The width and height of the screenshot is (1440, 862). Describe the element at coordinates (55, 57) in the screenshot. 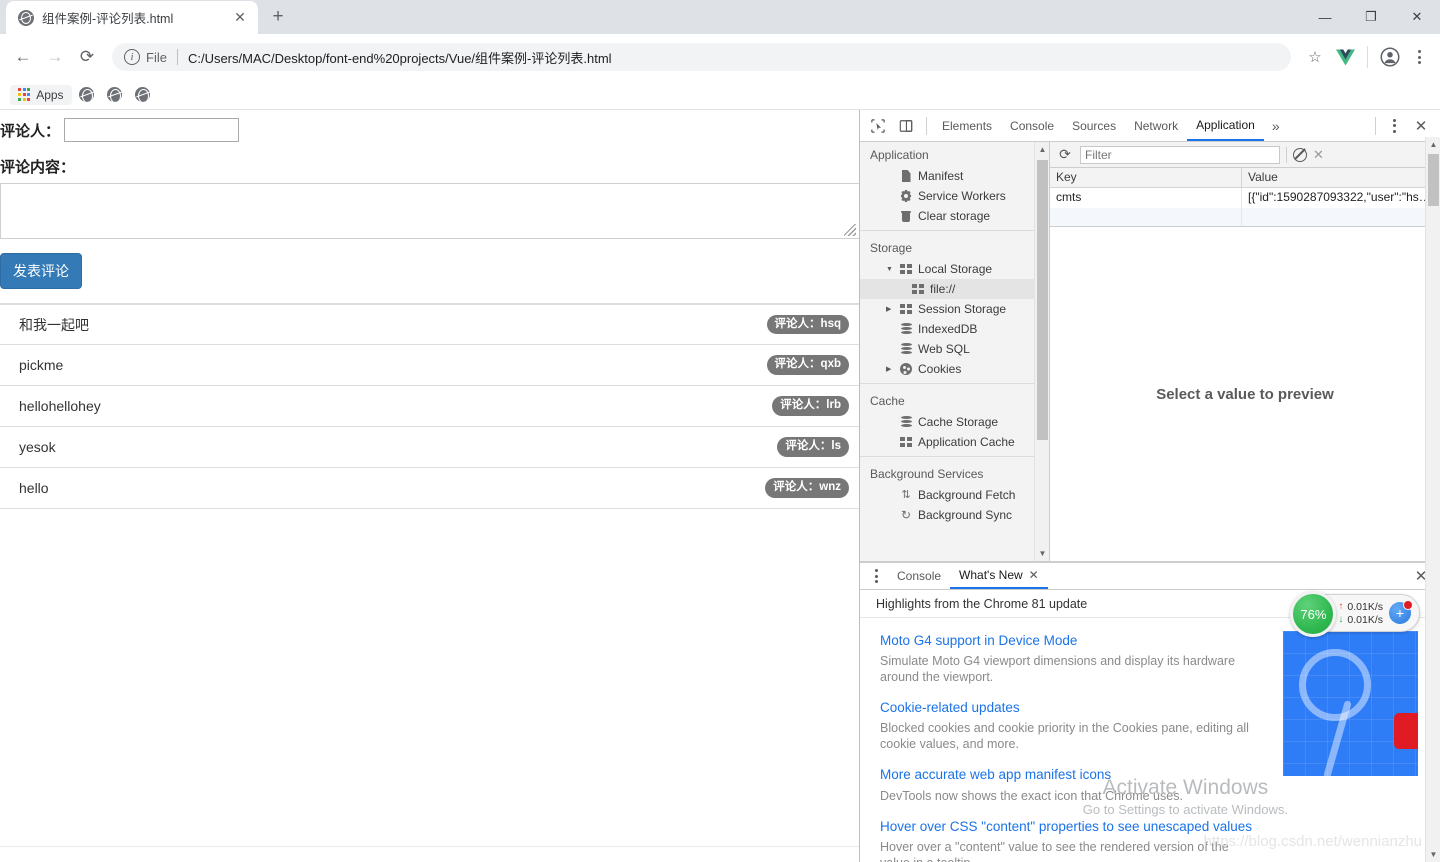

I see `forward-button: →` at that location.